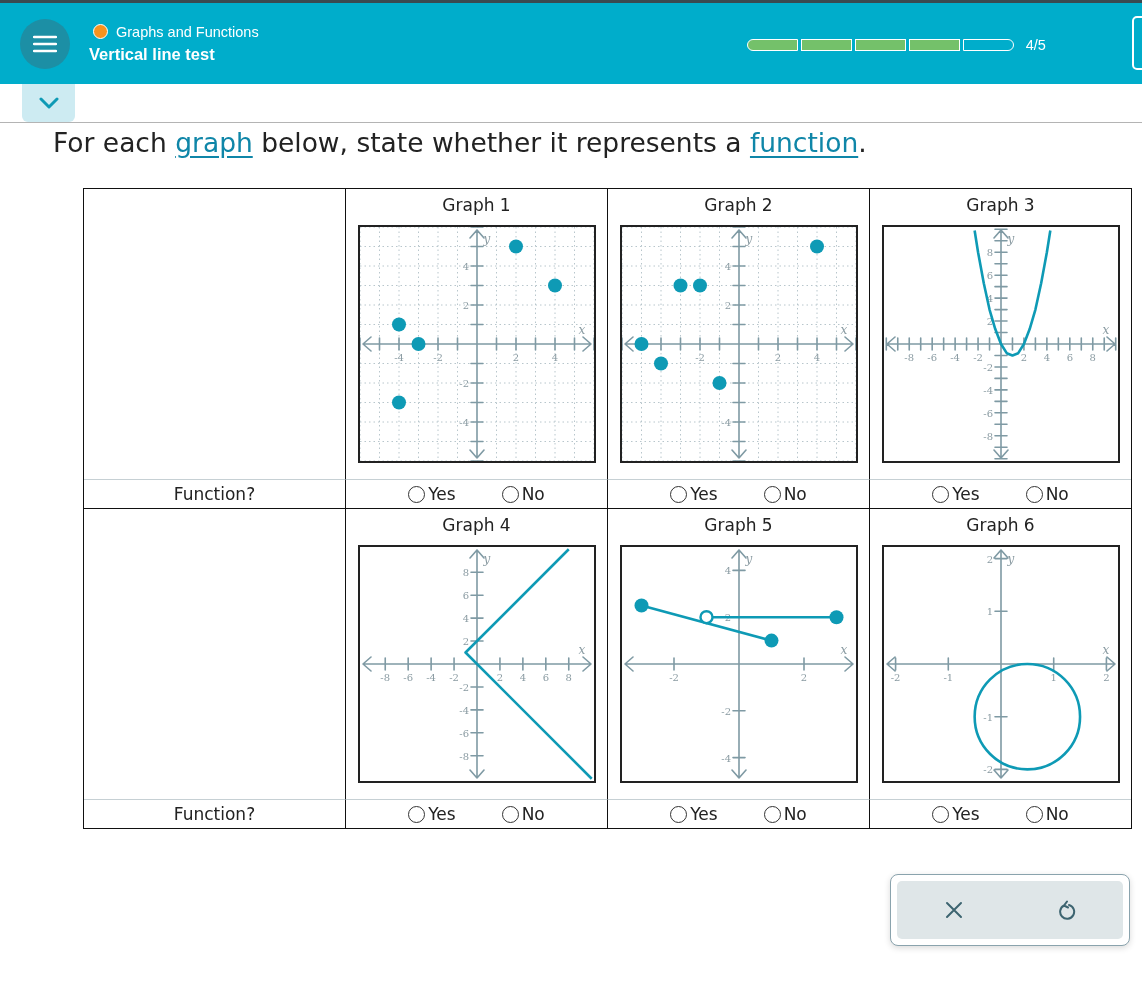 This screenshot has height=988, width=1142. Describe the element at coordinates (1035, 44) in the screenshot. I see `progress-count: 4/5` at that location.